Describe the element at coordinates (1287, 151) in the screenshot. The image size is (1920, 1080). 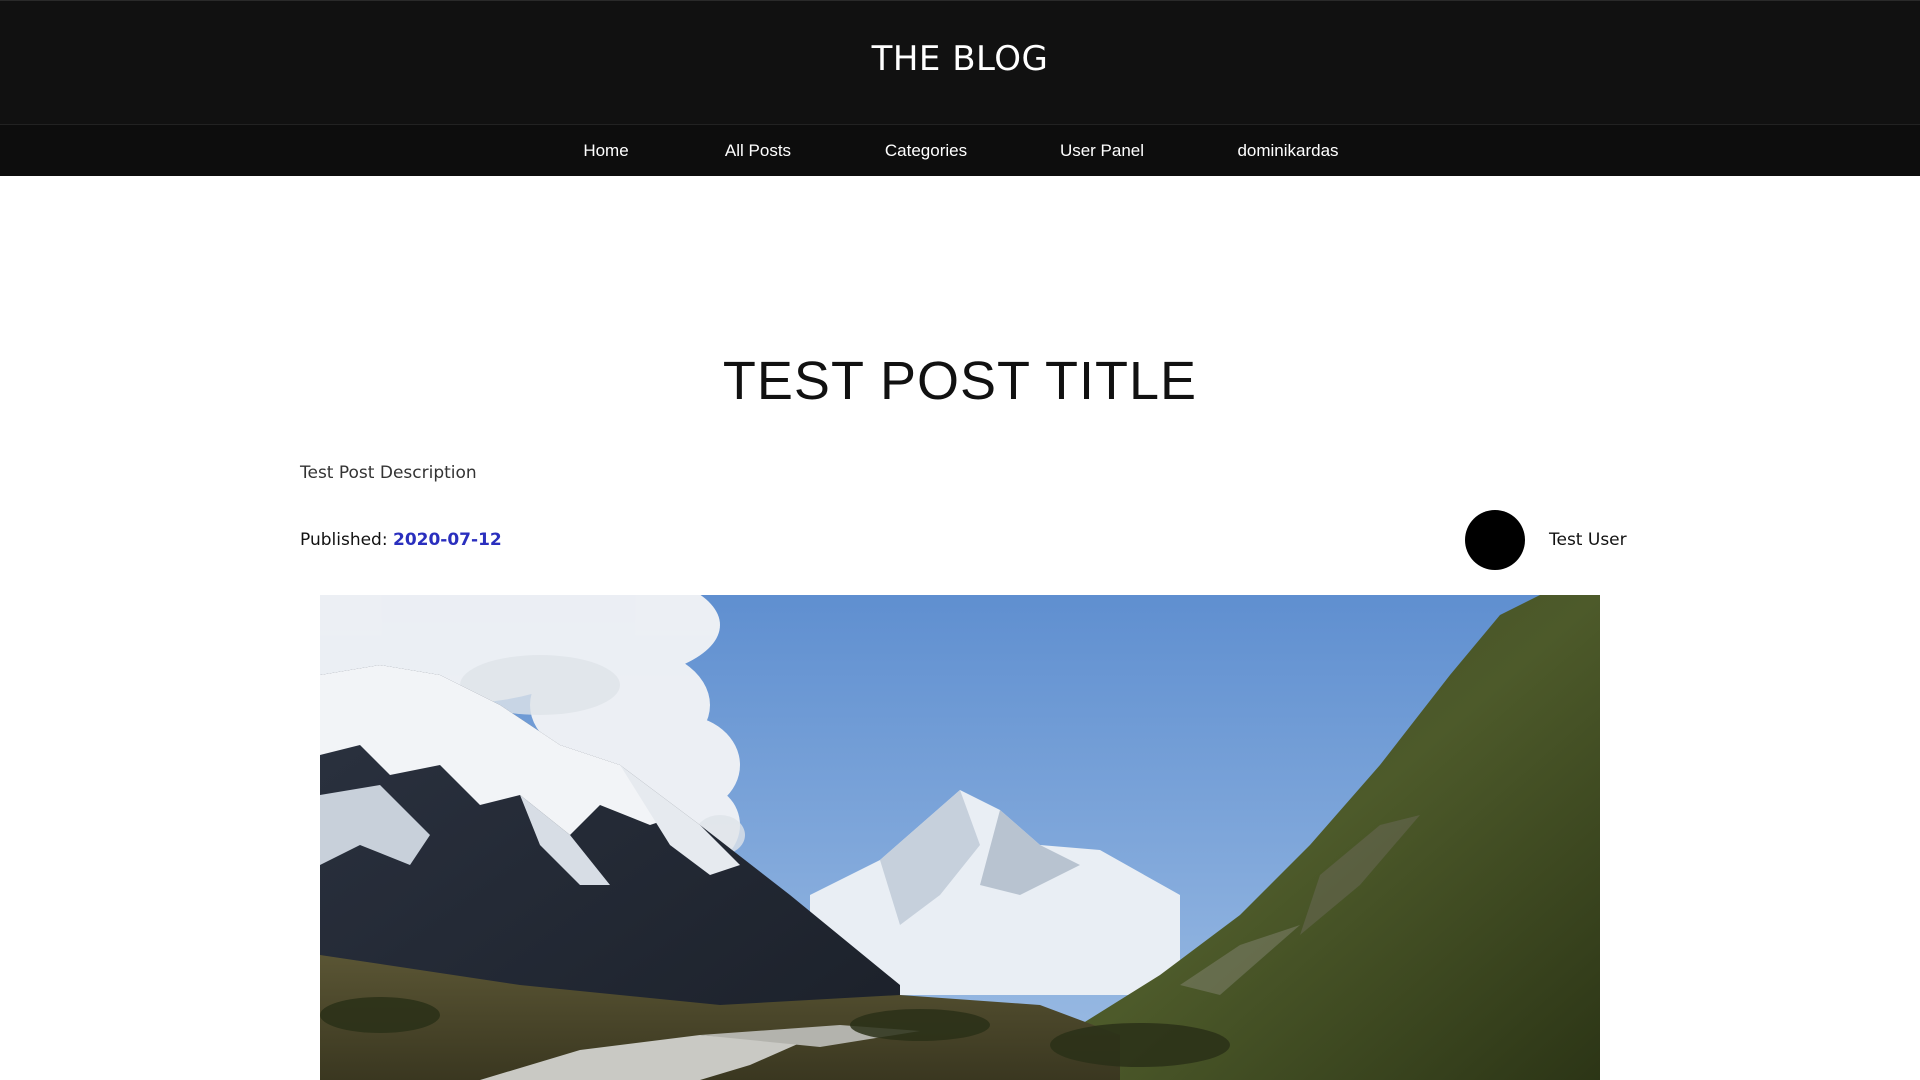
I see `nav-item-username: dominikardas` at that location.